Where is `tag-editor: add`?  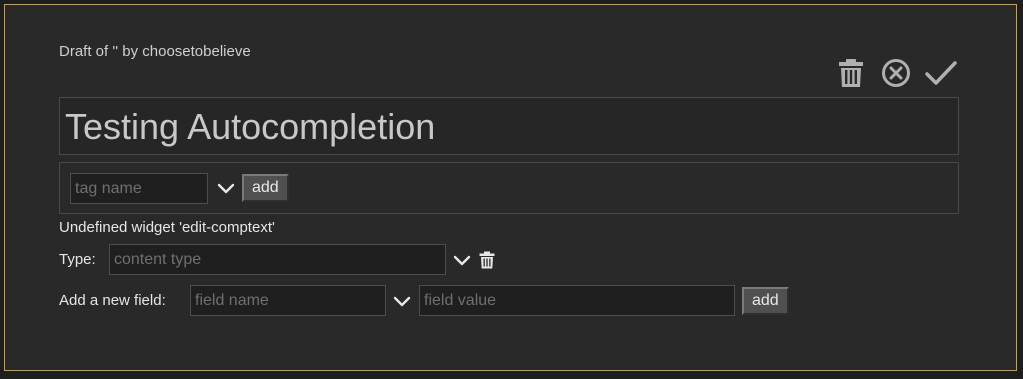
tag-editor: add is located at coordinates (509, 188).